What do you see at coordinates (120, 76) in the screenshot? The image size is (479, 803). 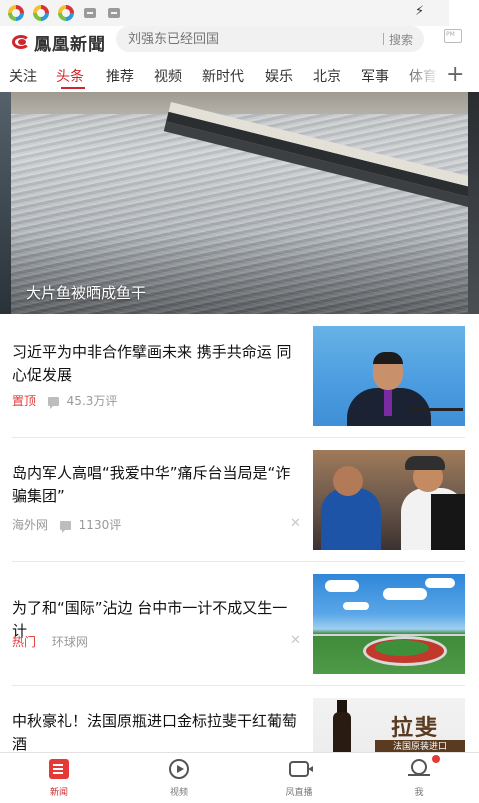 I see `tab-tuijian: 推荐` at bounding box center [120, 76].